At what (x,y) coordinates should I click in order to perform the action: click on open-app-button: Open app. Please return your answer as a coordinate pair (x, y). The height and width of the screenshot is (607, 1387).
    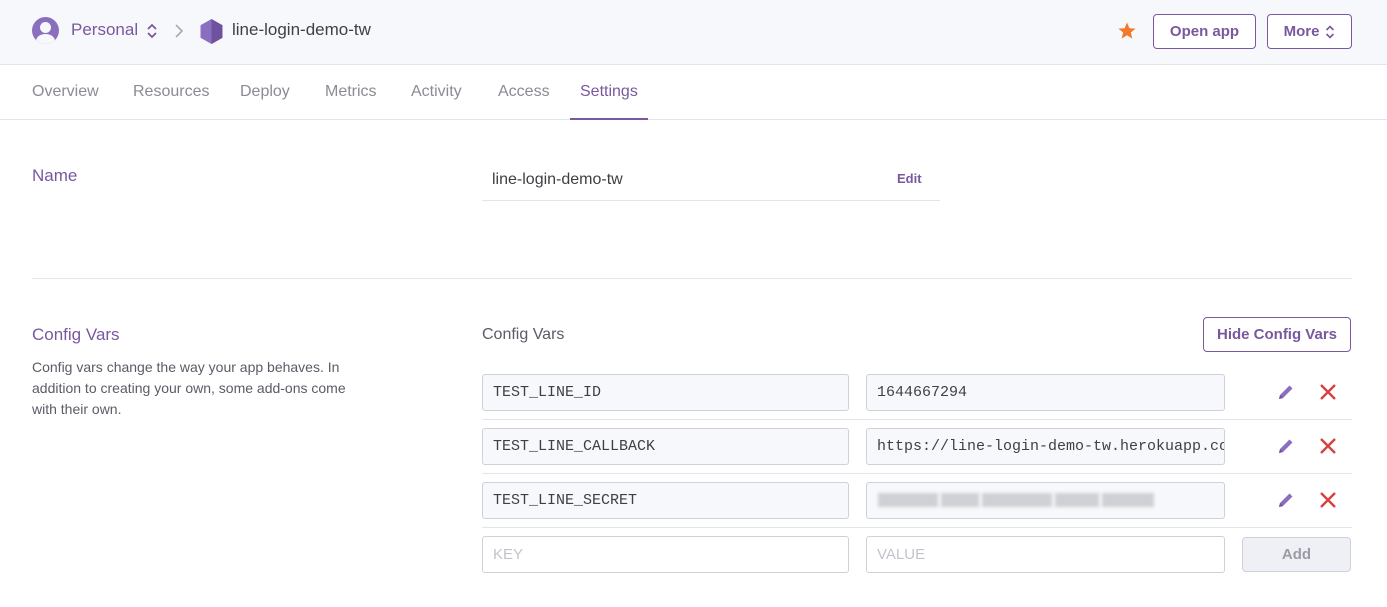
    Looking at the image, I should click on (1204, 31).